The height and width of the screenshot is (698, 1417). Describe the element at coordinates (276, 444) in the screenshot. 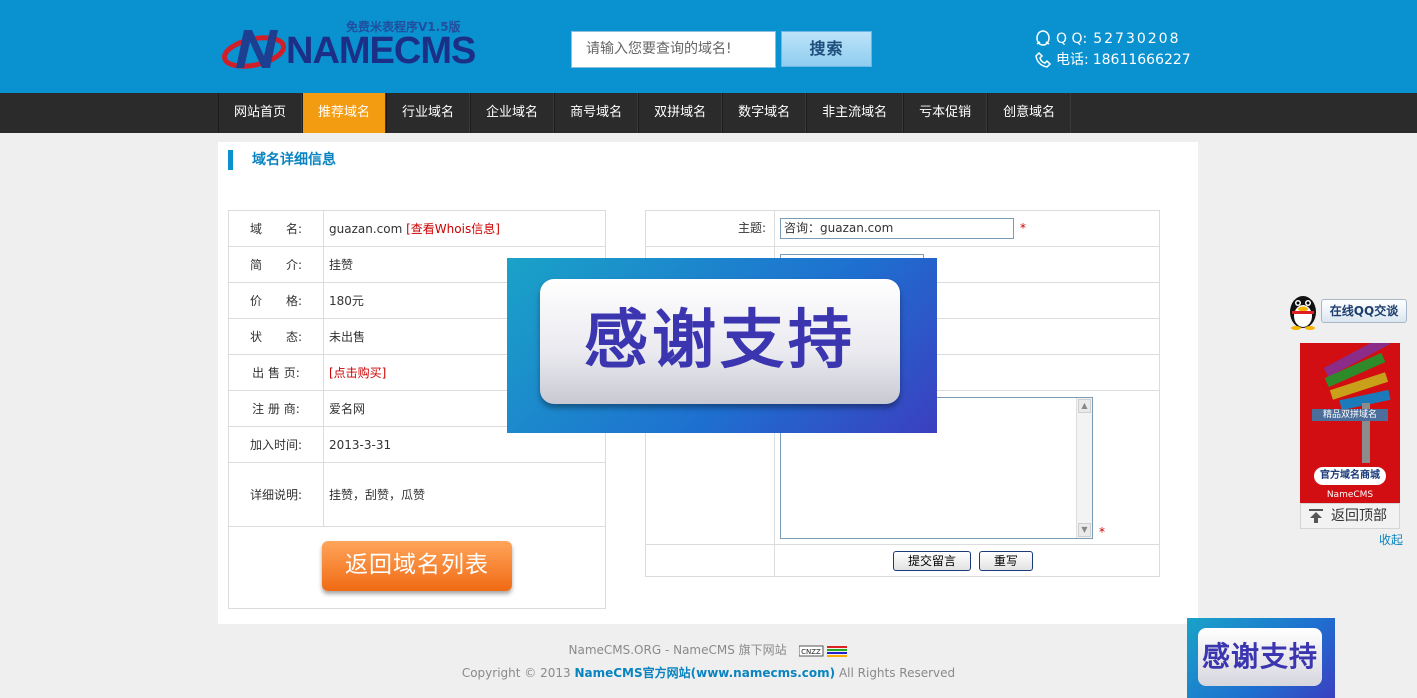

I see `info-label: 加入时间:` at that location.